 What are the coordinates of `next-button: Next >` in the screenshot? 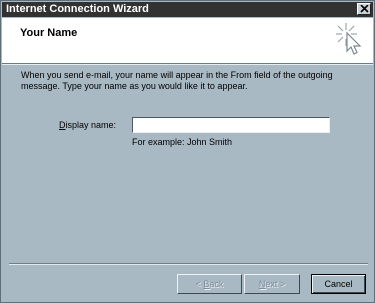 It's located at (272, 284).